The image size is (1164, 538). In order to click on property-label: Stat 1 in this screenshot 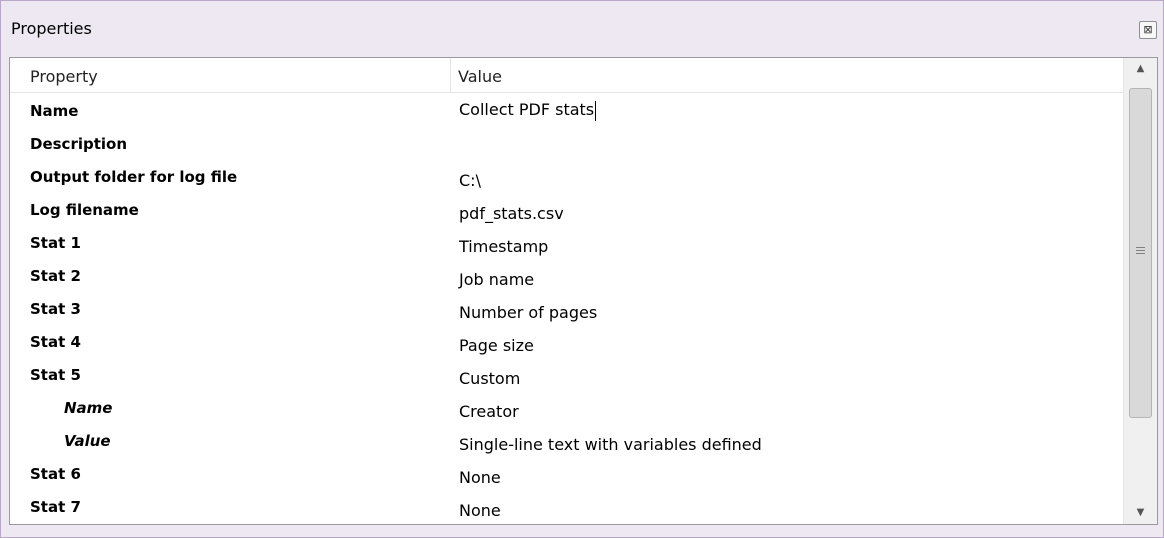, I will do `click(55, 243)`.